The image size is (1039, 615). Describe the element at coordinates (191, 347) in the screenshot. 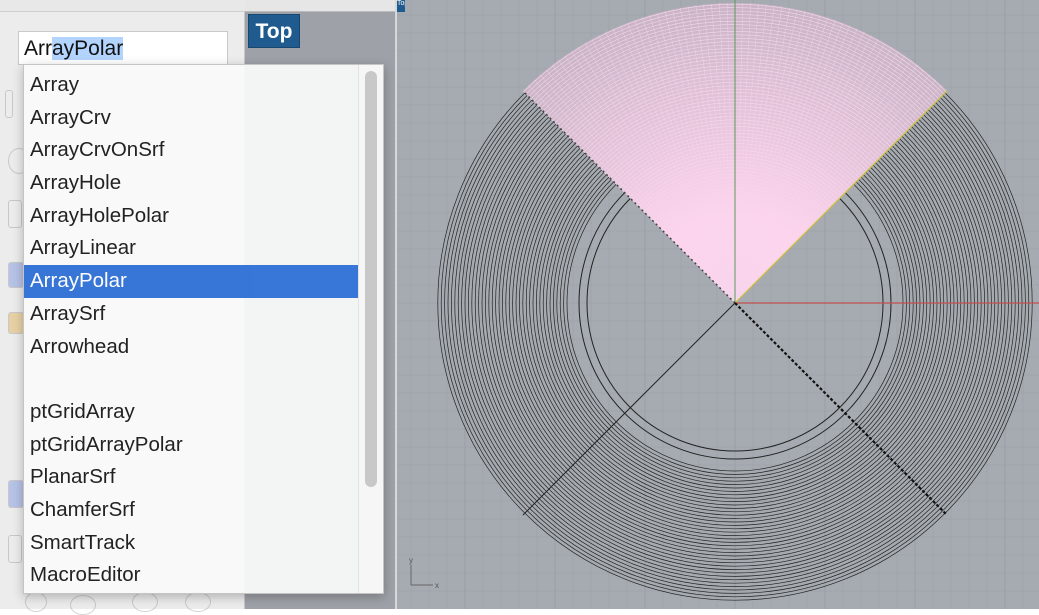

I see `dropdown-item: Arrowhead` at that location.